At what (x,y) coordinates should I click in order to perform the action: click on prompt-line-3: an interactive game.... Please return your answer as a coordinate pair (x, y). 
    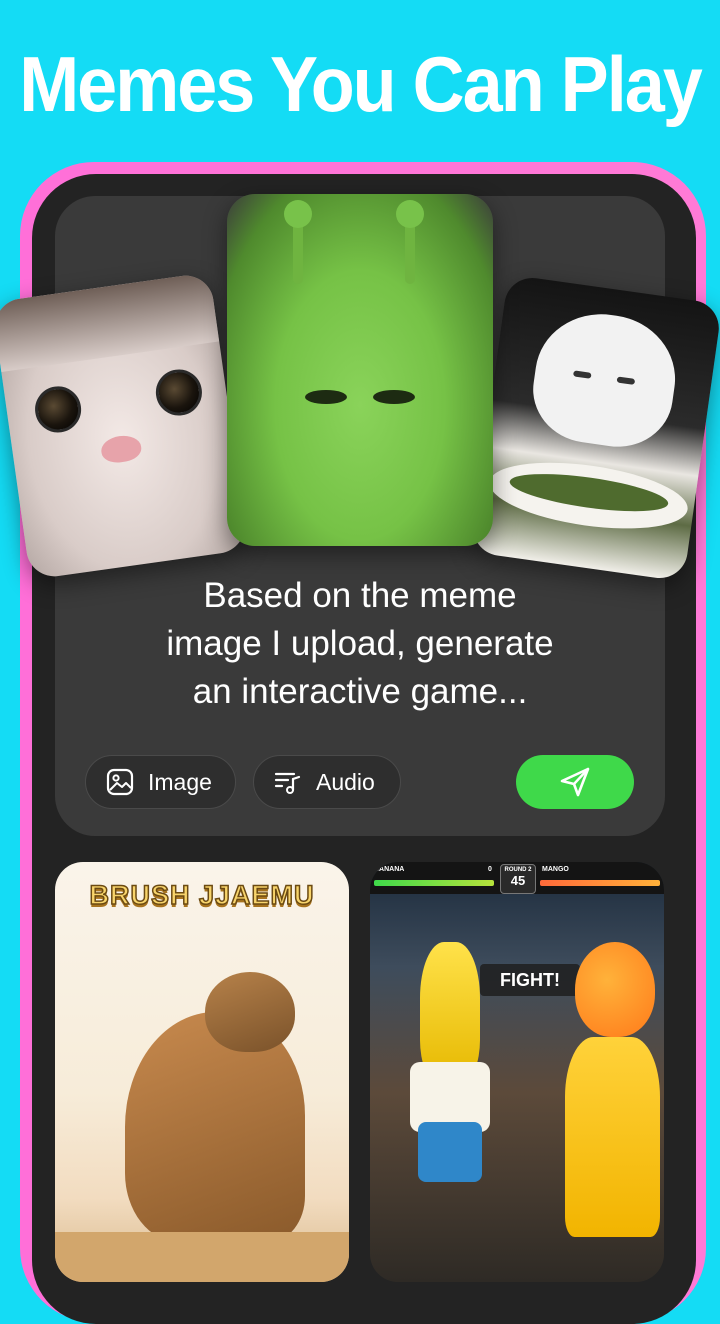
    Looking at the image, I should click on (360, 691).